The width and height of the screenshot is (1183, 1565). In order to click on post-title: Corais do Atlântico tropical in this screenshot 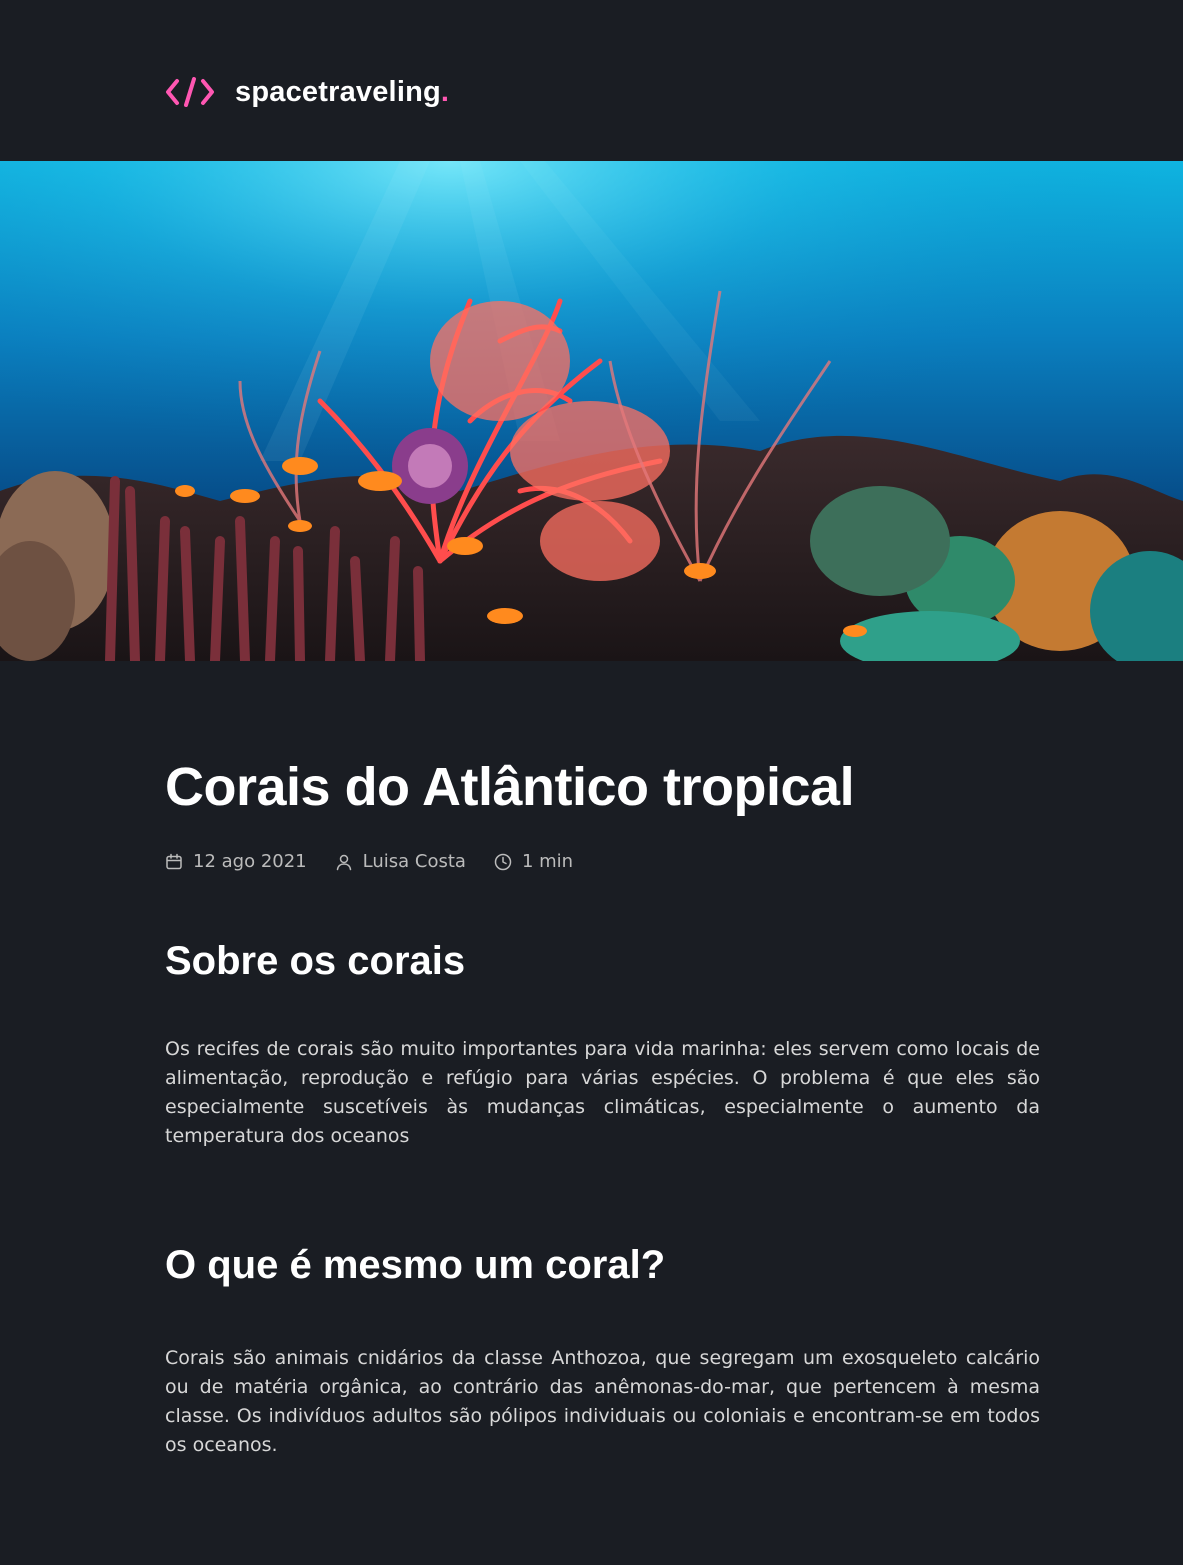, I will do `click(510, 787)`.